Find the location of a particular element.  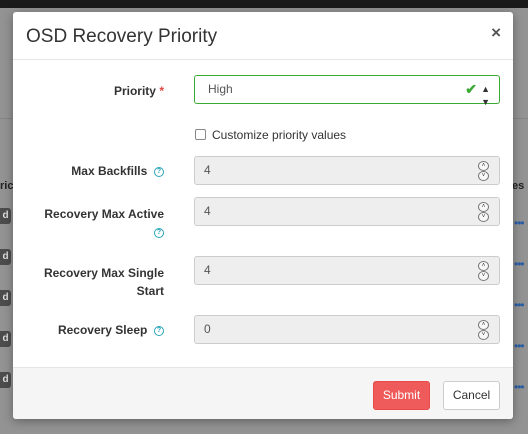

valid-check-icon: ✔ is located at coordinates (471, 89).